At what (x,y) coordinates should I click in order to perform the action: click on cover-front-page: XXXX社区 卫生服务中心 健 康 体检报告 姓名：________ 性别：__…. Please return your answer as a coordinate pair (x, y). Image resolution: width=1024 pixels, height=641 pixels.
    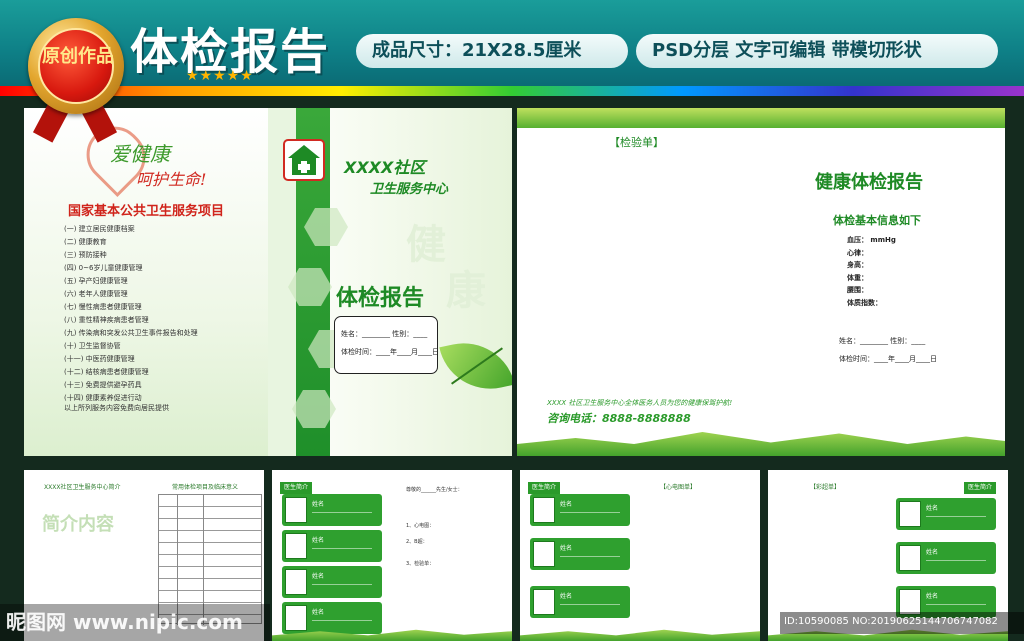
    Looking at the image, I should click on (390, 282).